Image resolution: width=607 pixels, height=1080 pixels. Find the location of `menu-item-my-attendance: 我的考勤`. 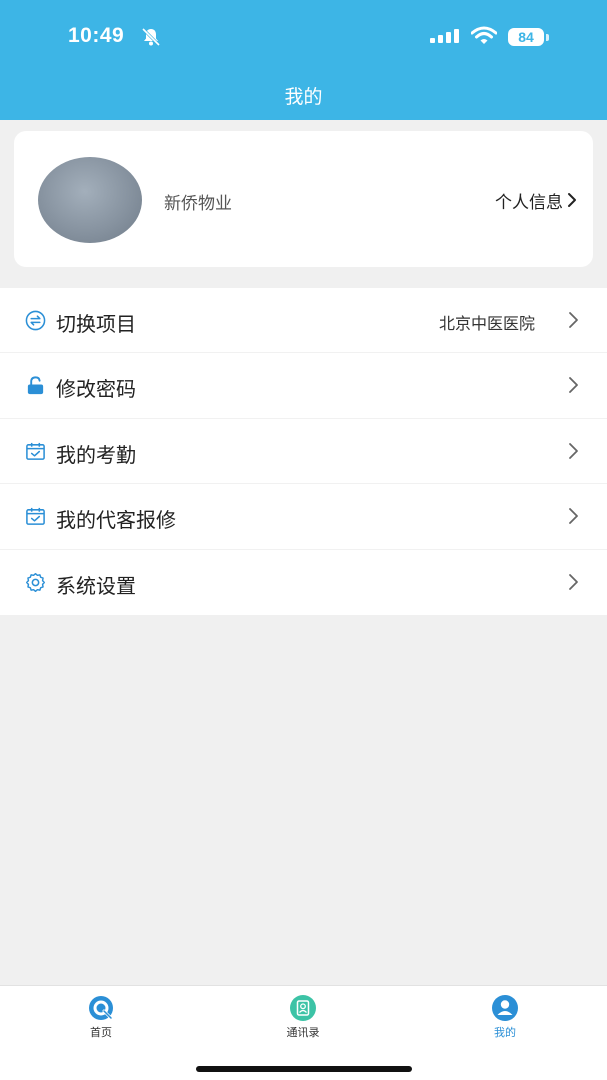

menu-item-my-attendance: 我的考勤 is located at coordinates (303, 452).